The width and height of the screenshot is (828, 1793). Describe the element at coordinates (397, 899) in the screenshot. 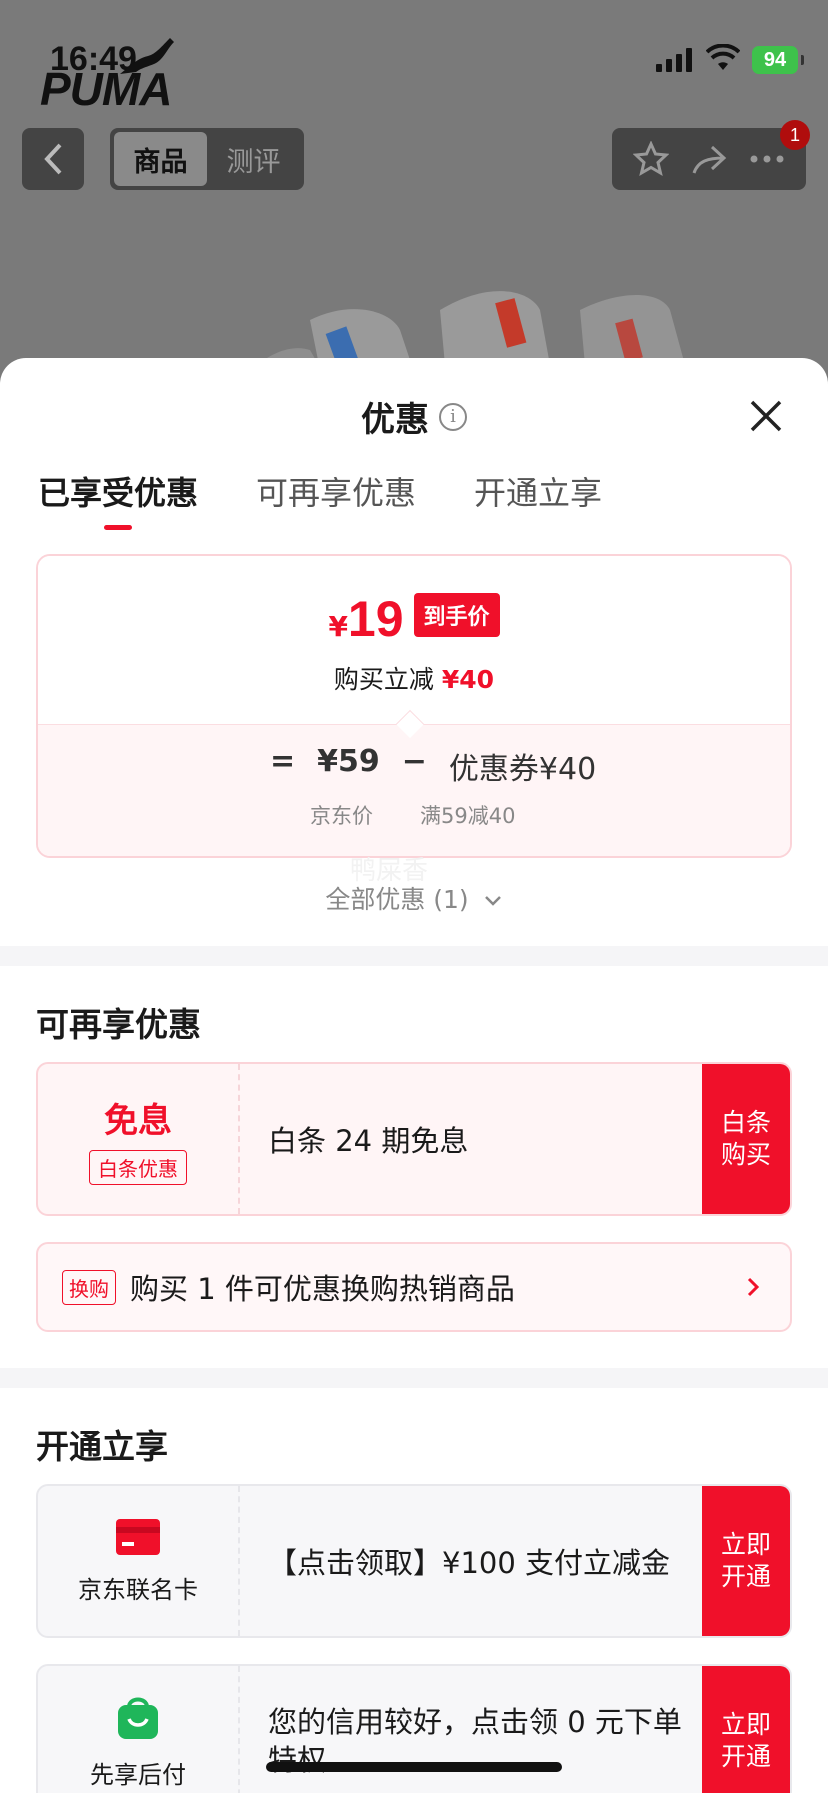

I see `all-offers-label: 全部优惠 (1)` at that location.